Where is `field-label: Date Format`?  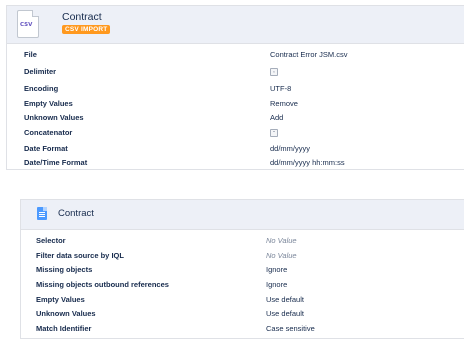
field-label: Date Format is located at coordinates (46, 148).